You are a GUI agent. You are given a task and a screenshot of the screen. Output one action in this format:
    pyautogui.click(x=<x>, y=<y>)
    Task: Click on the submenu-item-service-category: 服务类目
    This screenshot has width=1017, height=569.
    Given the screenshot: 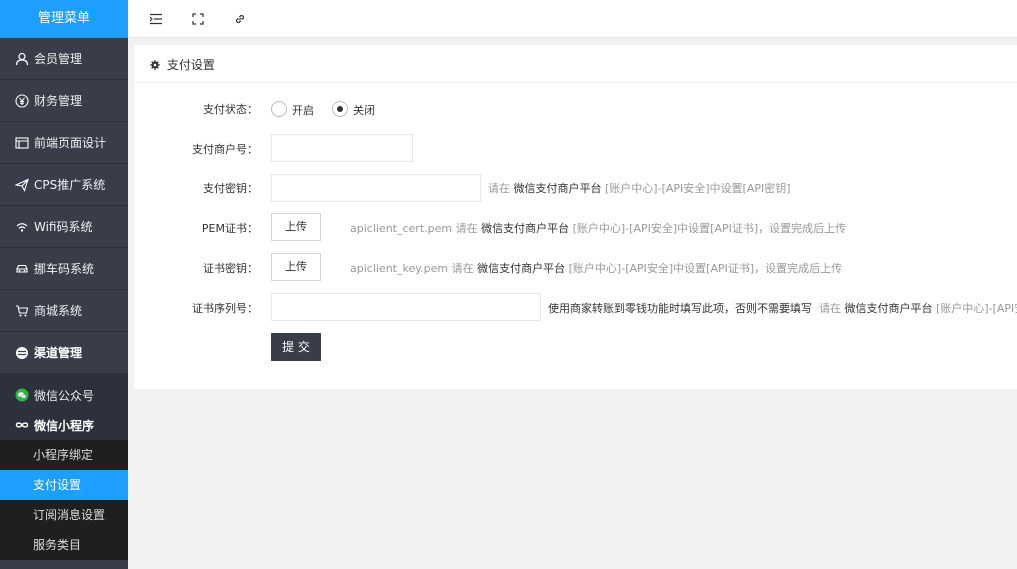 What is the action you would take?
    pyautogui.click(x=64, y=545)
    